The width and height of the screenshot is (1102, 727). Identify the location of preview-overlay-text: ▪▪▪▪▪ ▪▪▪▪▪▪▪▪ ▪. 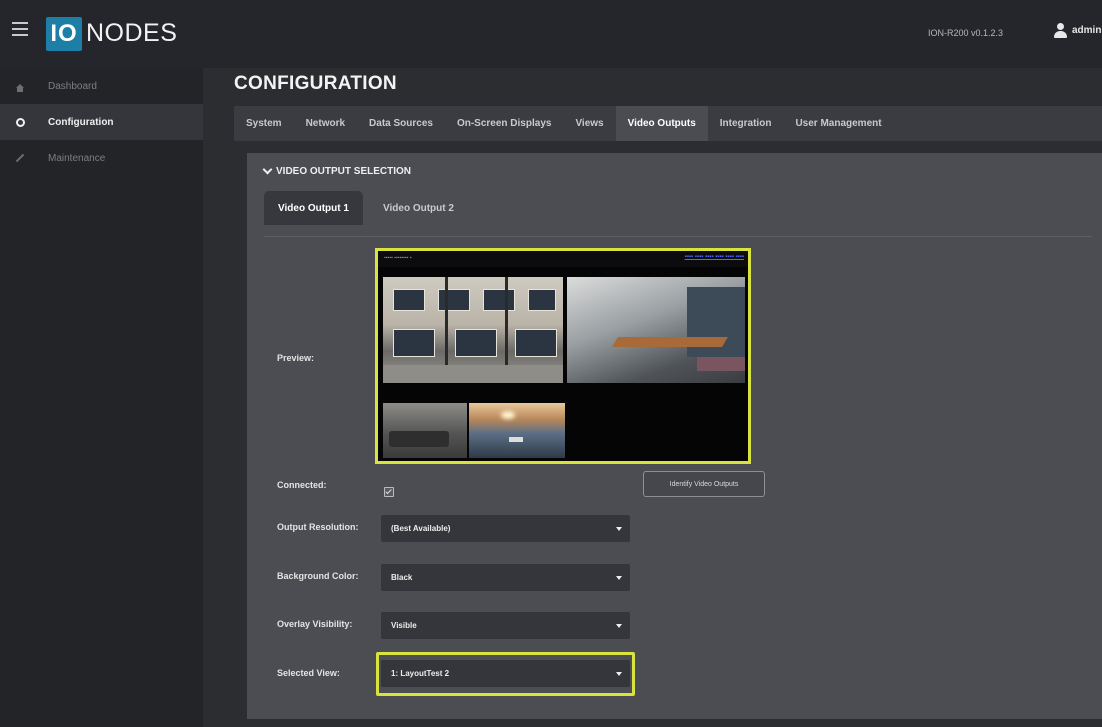
(398, 258).